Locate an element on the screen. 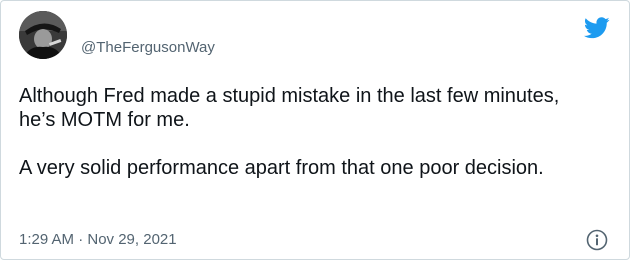 This screenshot has height=260, width=630. avatar is located at coordinates (43, 35).